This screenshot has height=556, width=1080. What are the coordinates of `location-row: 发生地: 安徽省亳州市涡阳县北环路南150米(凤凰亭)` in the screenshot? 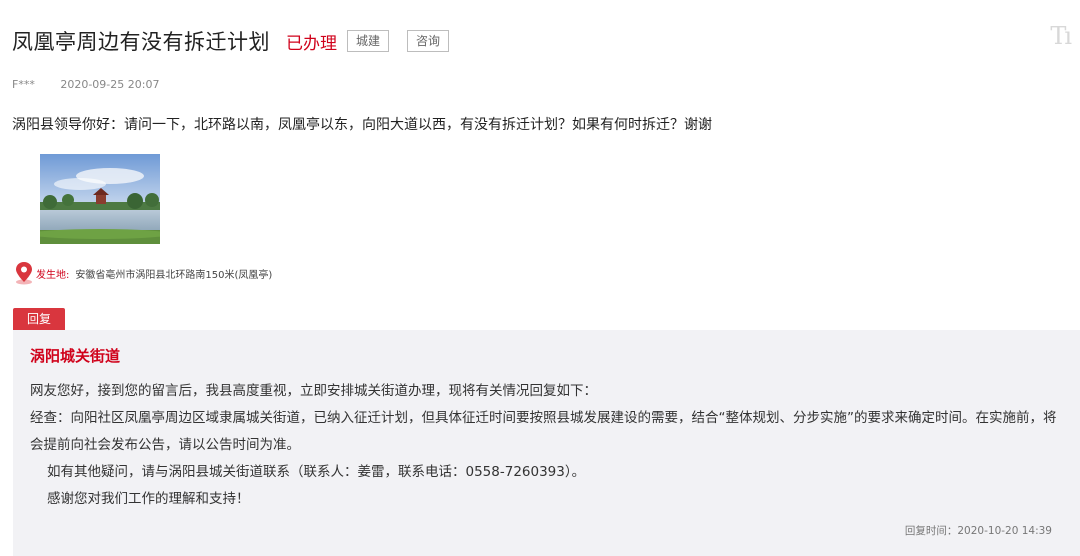 It's located at (142, 273).